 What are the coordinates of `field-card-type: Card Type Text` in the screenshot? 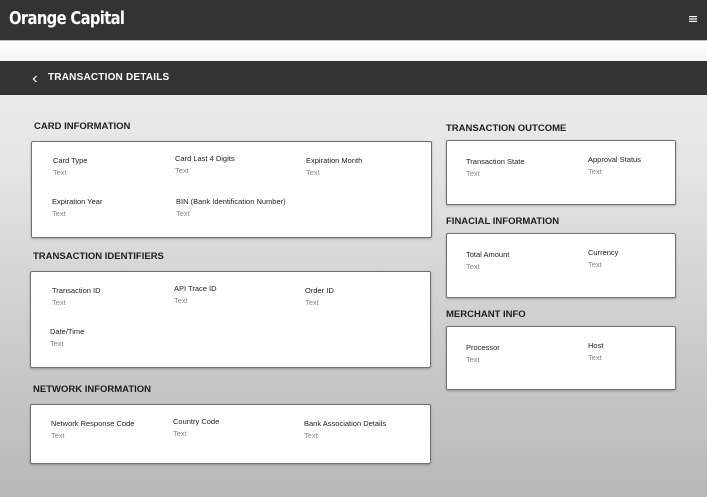 It's located at (70, 167).